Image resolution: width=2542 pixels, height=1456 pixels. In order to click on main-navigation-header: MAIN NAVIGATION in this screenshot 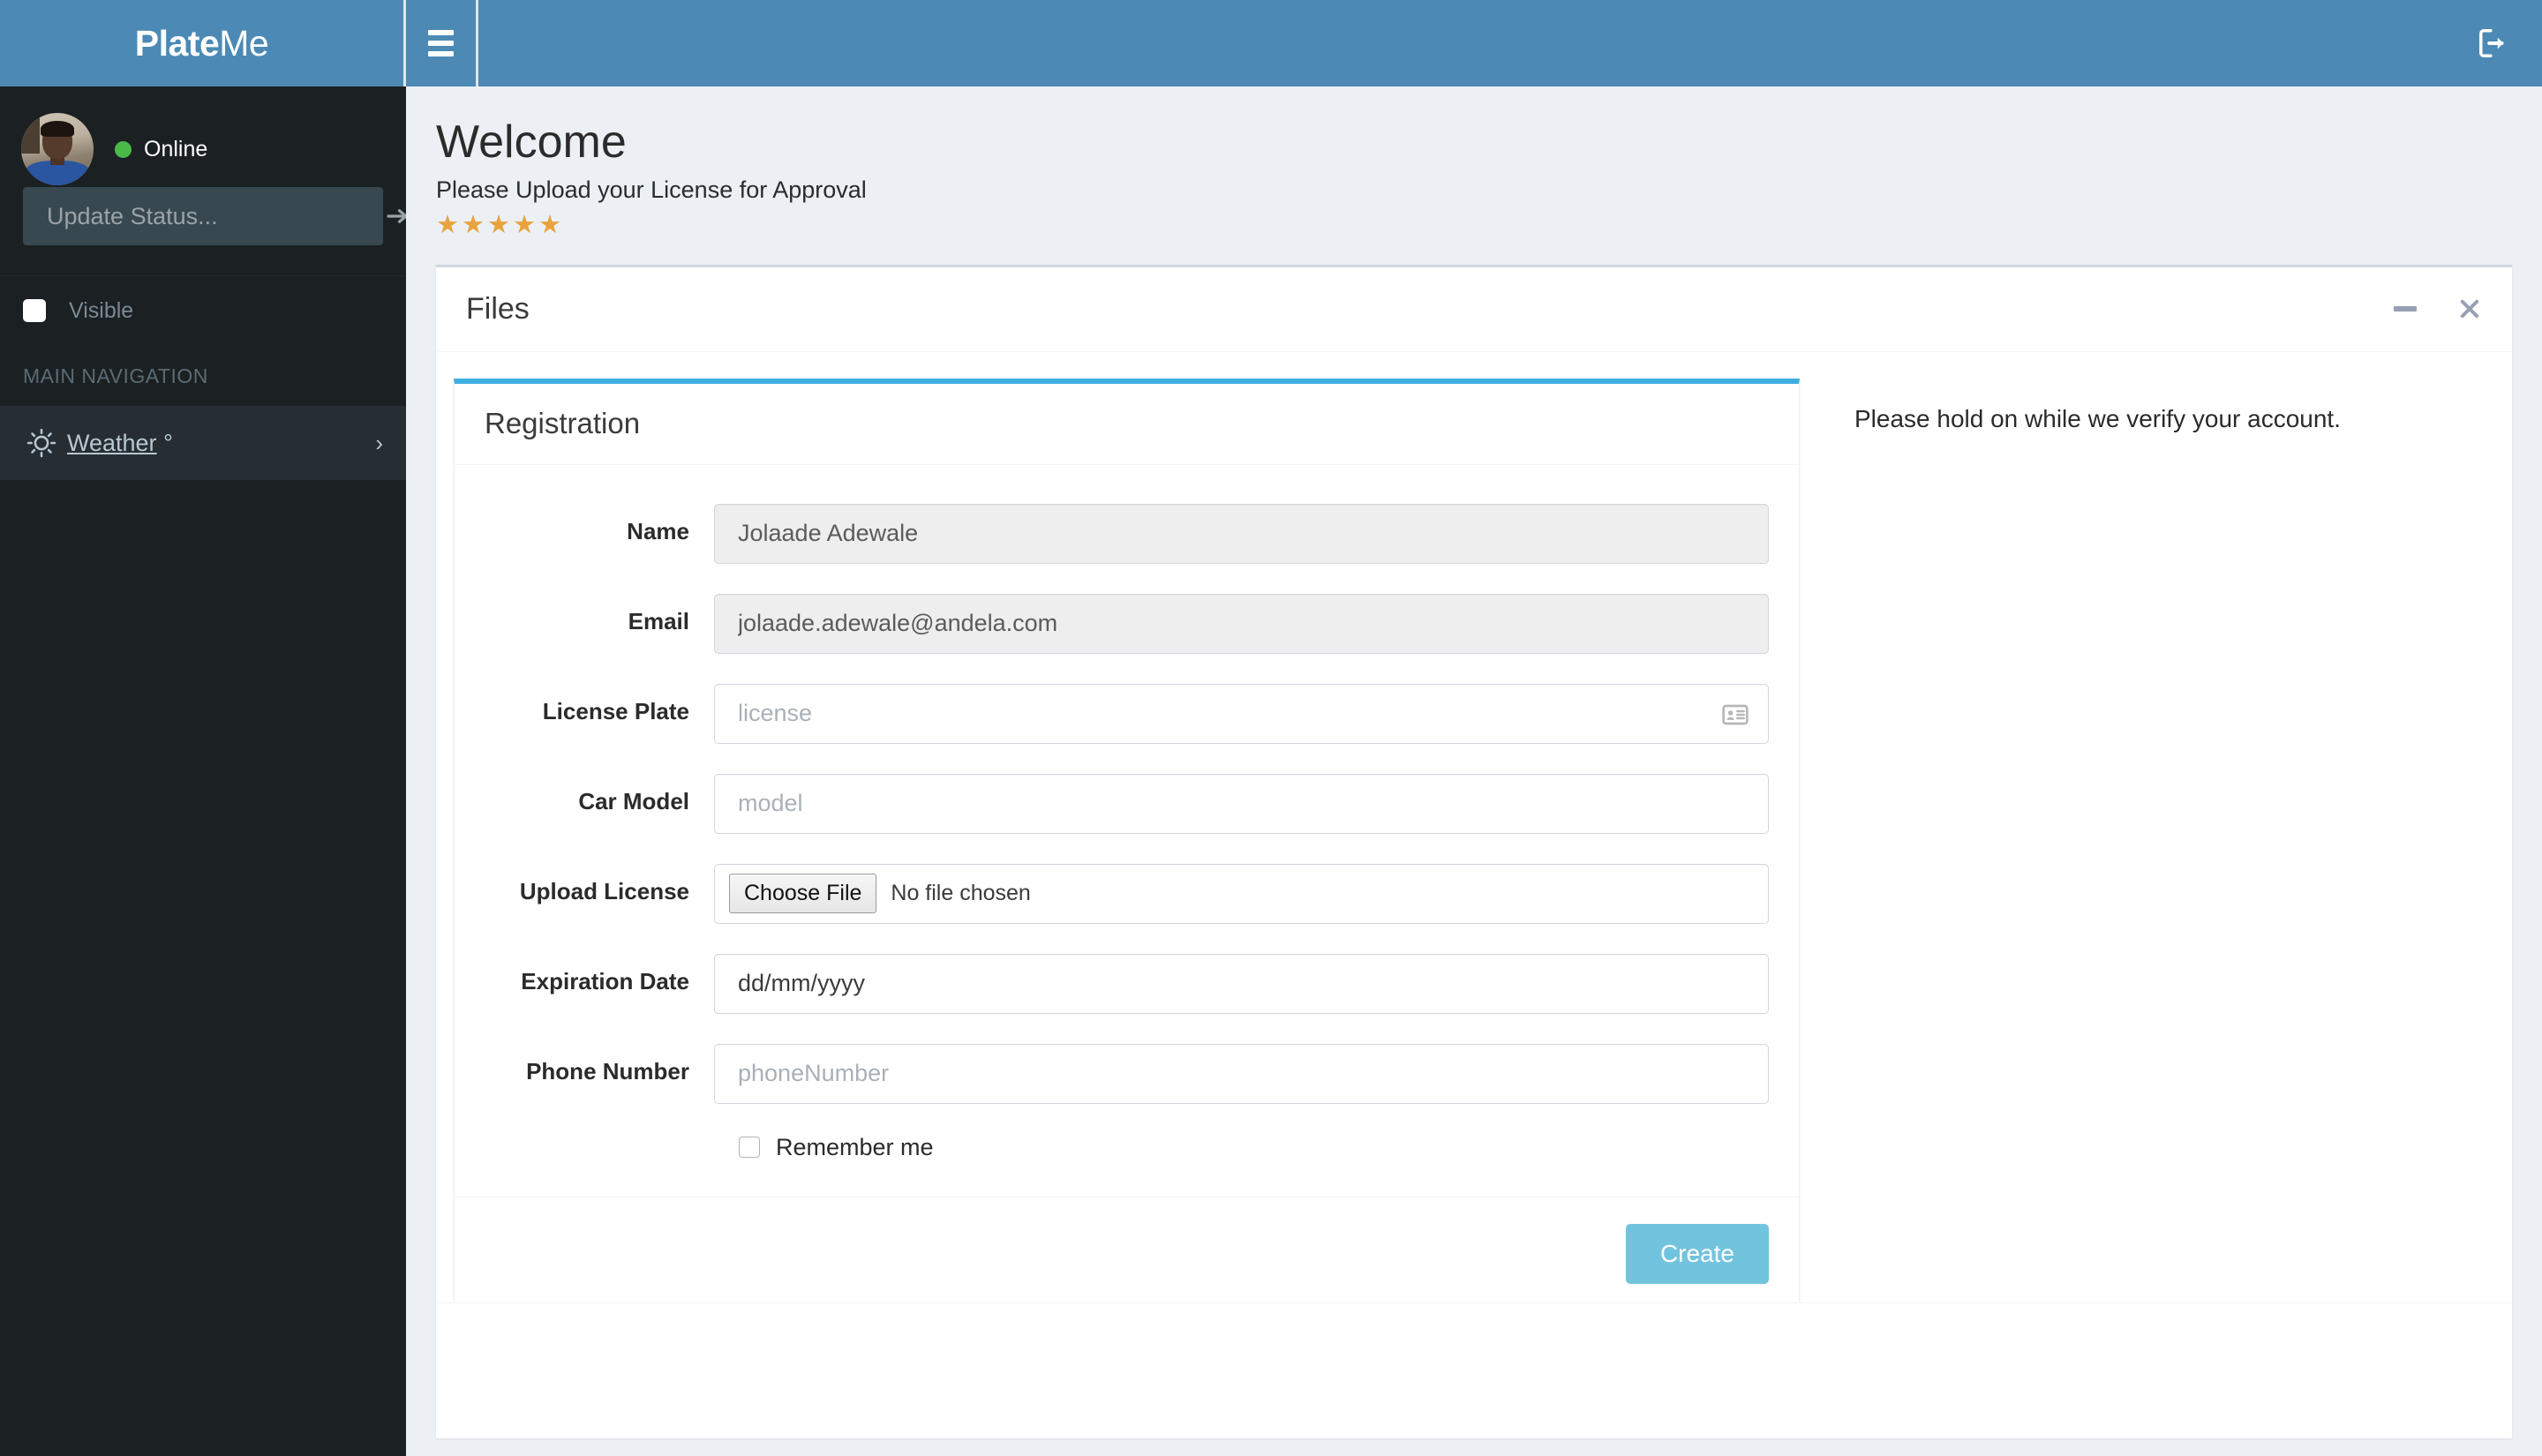, I will do `click(116, 375)`.